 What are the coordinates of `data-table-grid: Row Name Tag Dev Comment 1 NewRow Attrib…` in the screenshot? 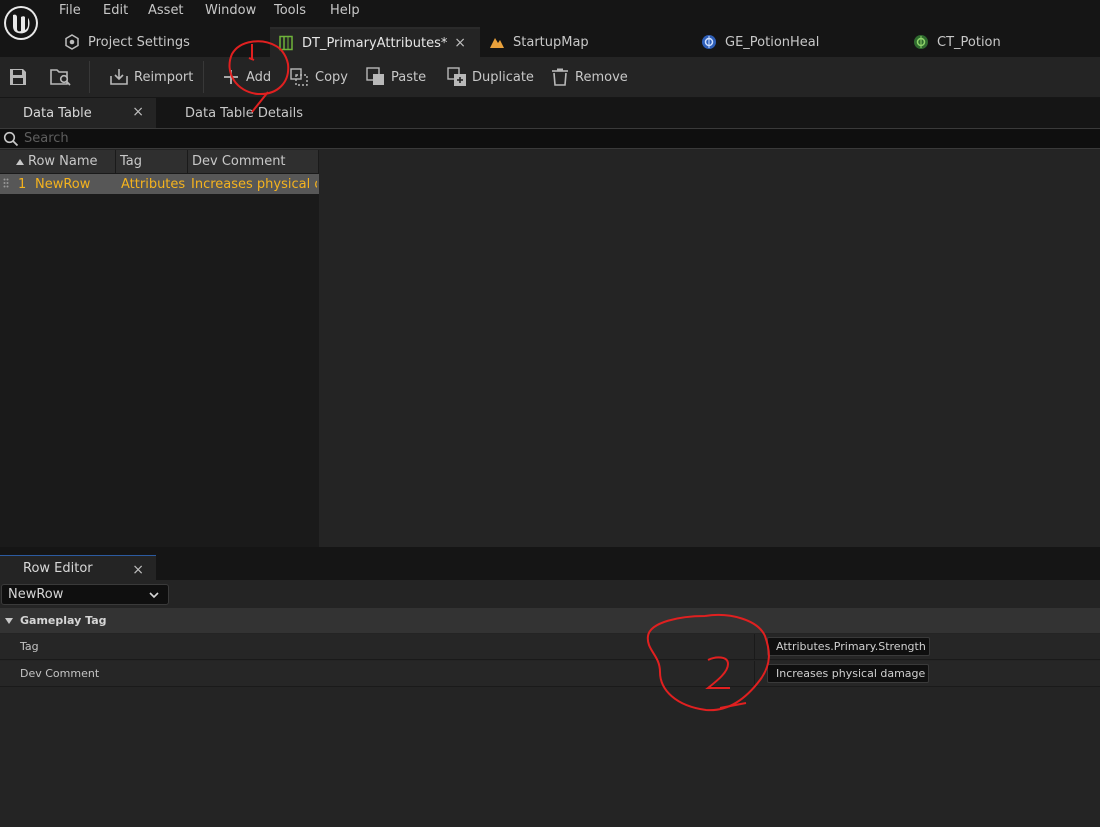 It's located at (159, 348).